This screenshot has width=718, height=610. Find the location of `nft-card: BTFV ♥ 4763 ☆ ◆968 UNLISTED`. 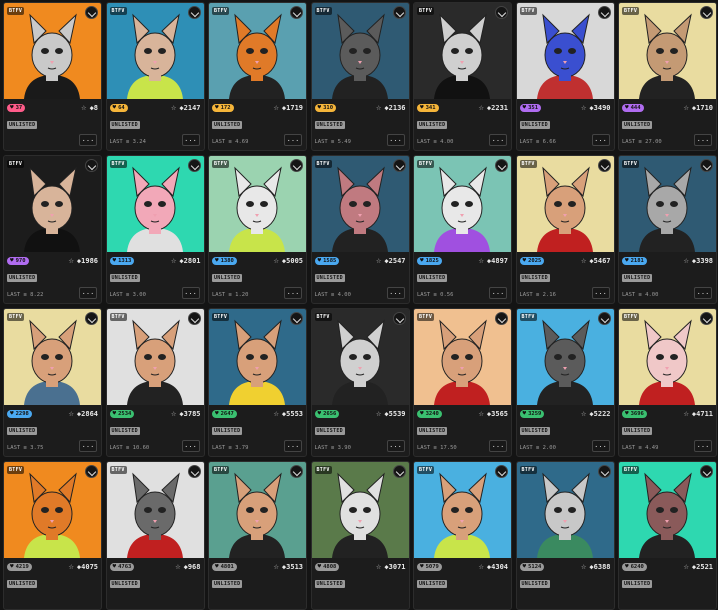

nft-card: BTFV ♥ 4763 ☆ ◆968 UNLISTED is located at coordinates (155, 535).